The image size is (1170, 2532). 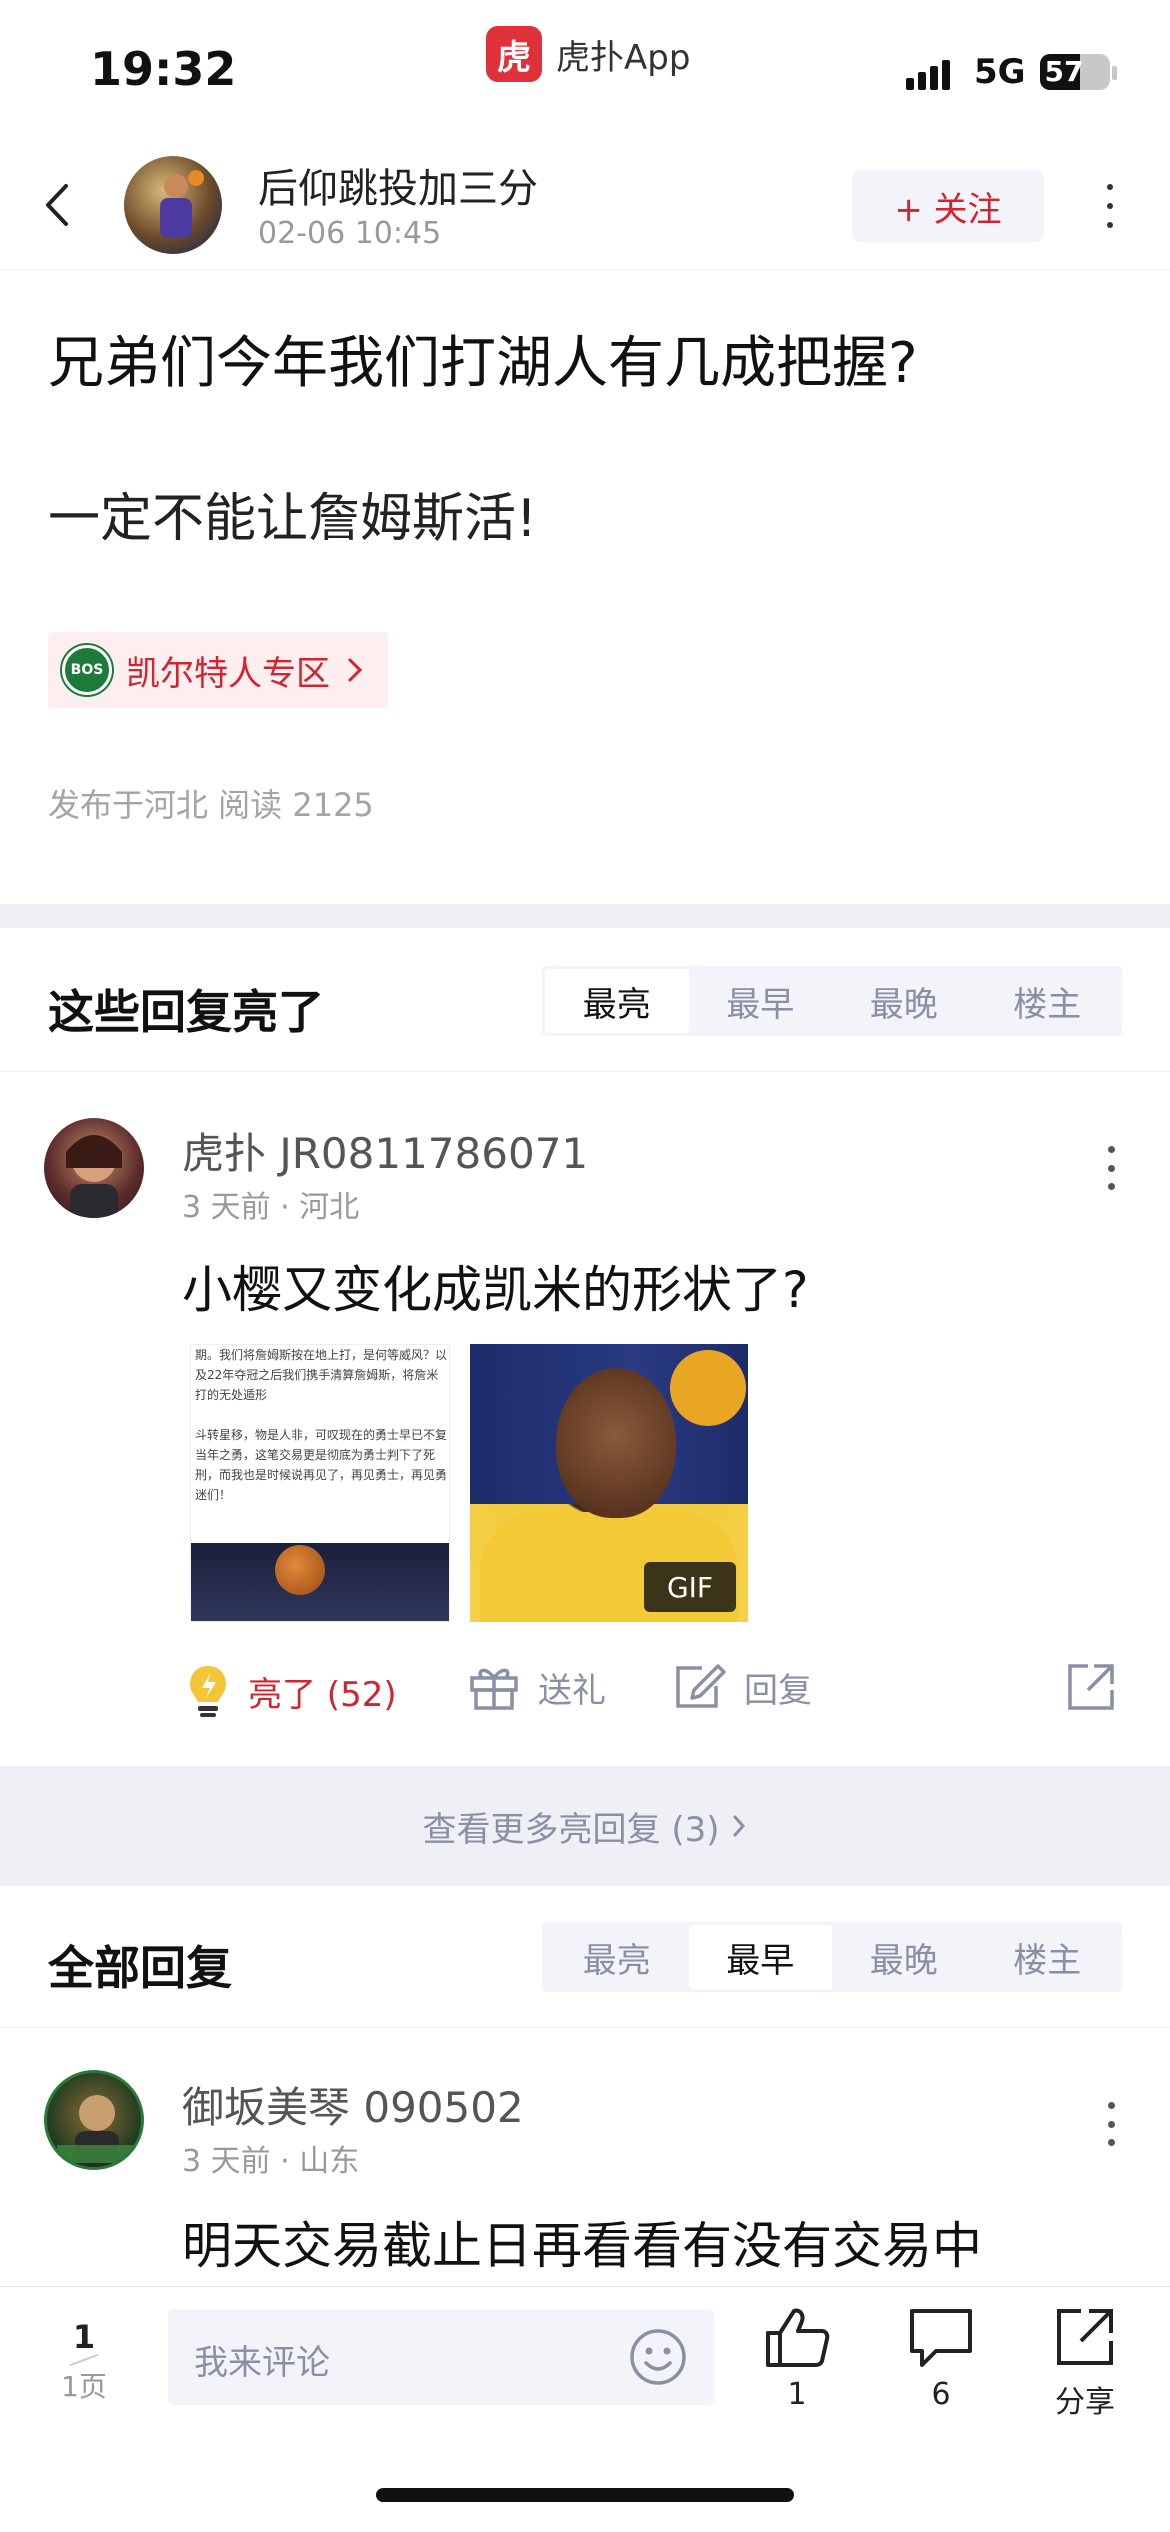 I want to click on status-bar: 19:32 虎 虎扑App 5G 57, so click(x=585, y=70).